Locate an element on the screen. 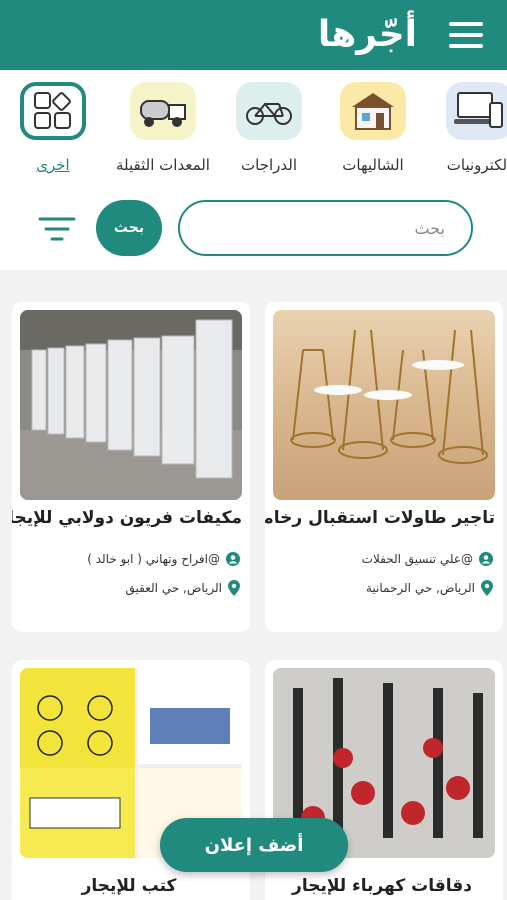  category-other: اخرى is located at coordinates (56, 128).